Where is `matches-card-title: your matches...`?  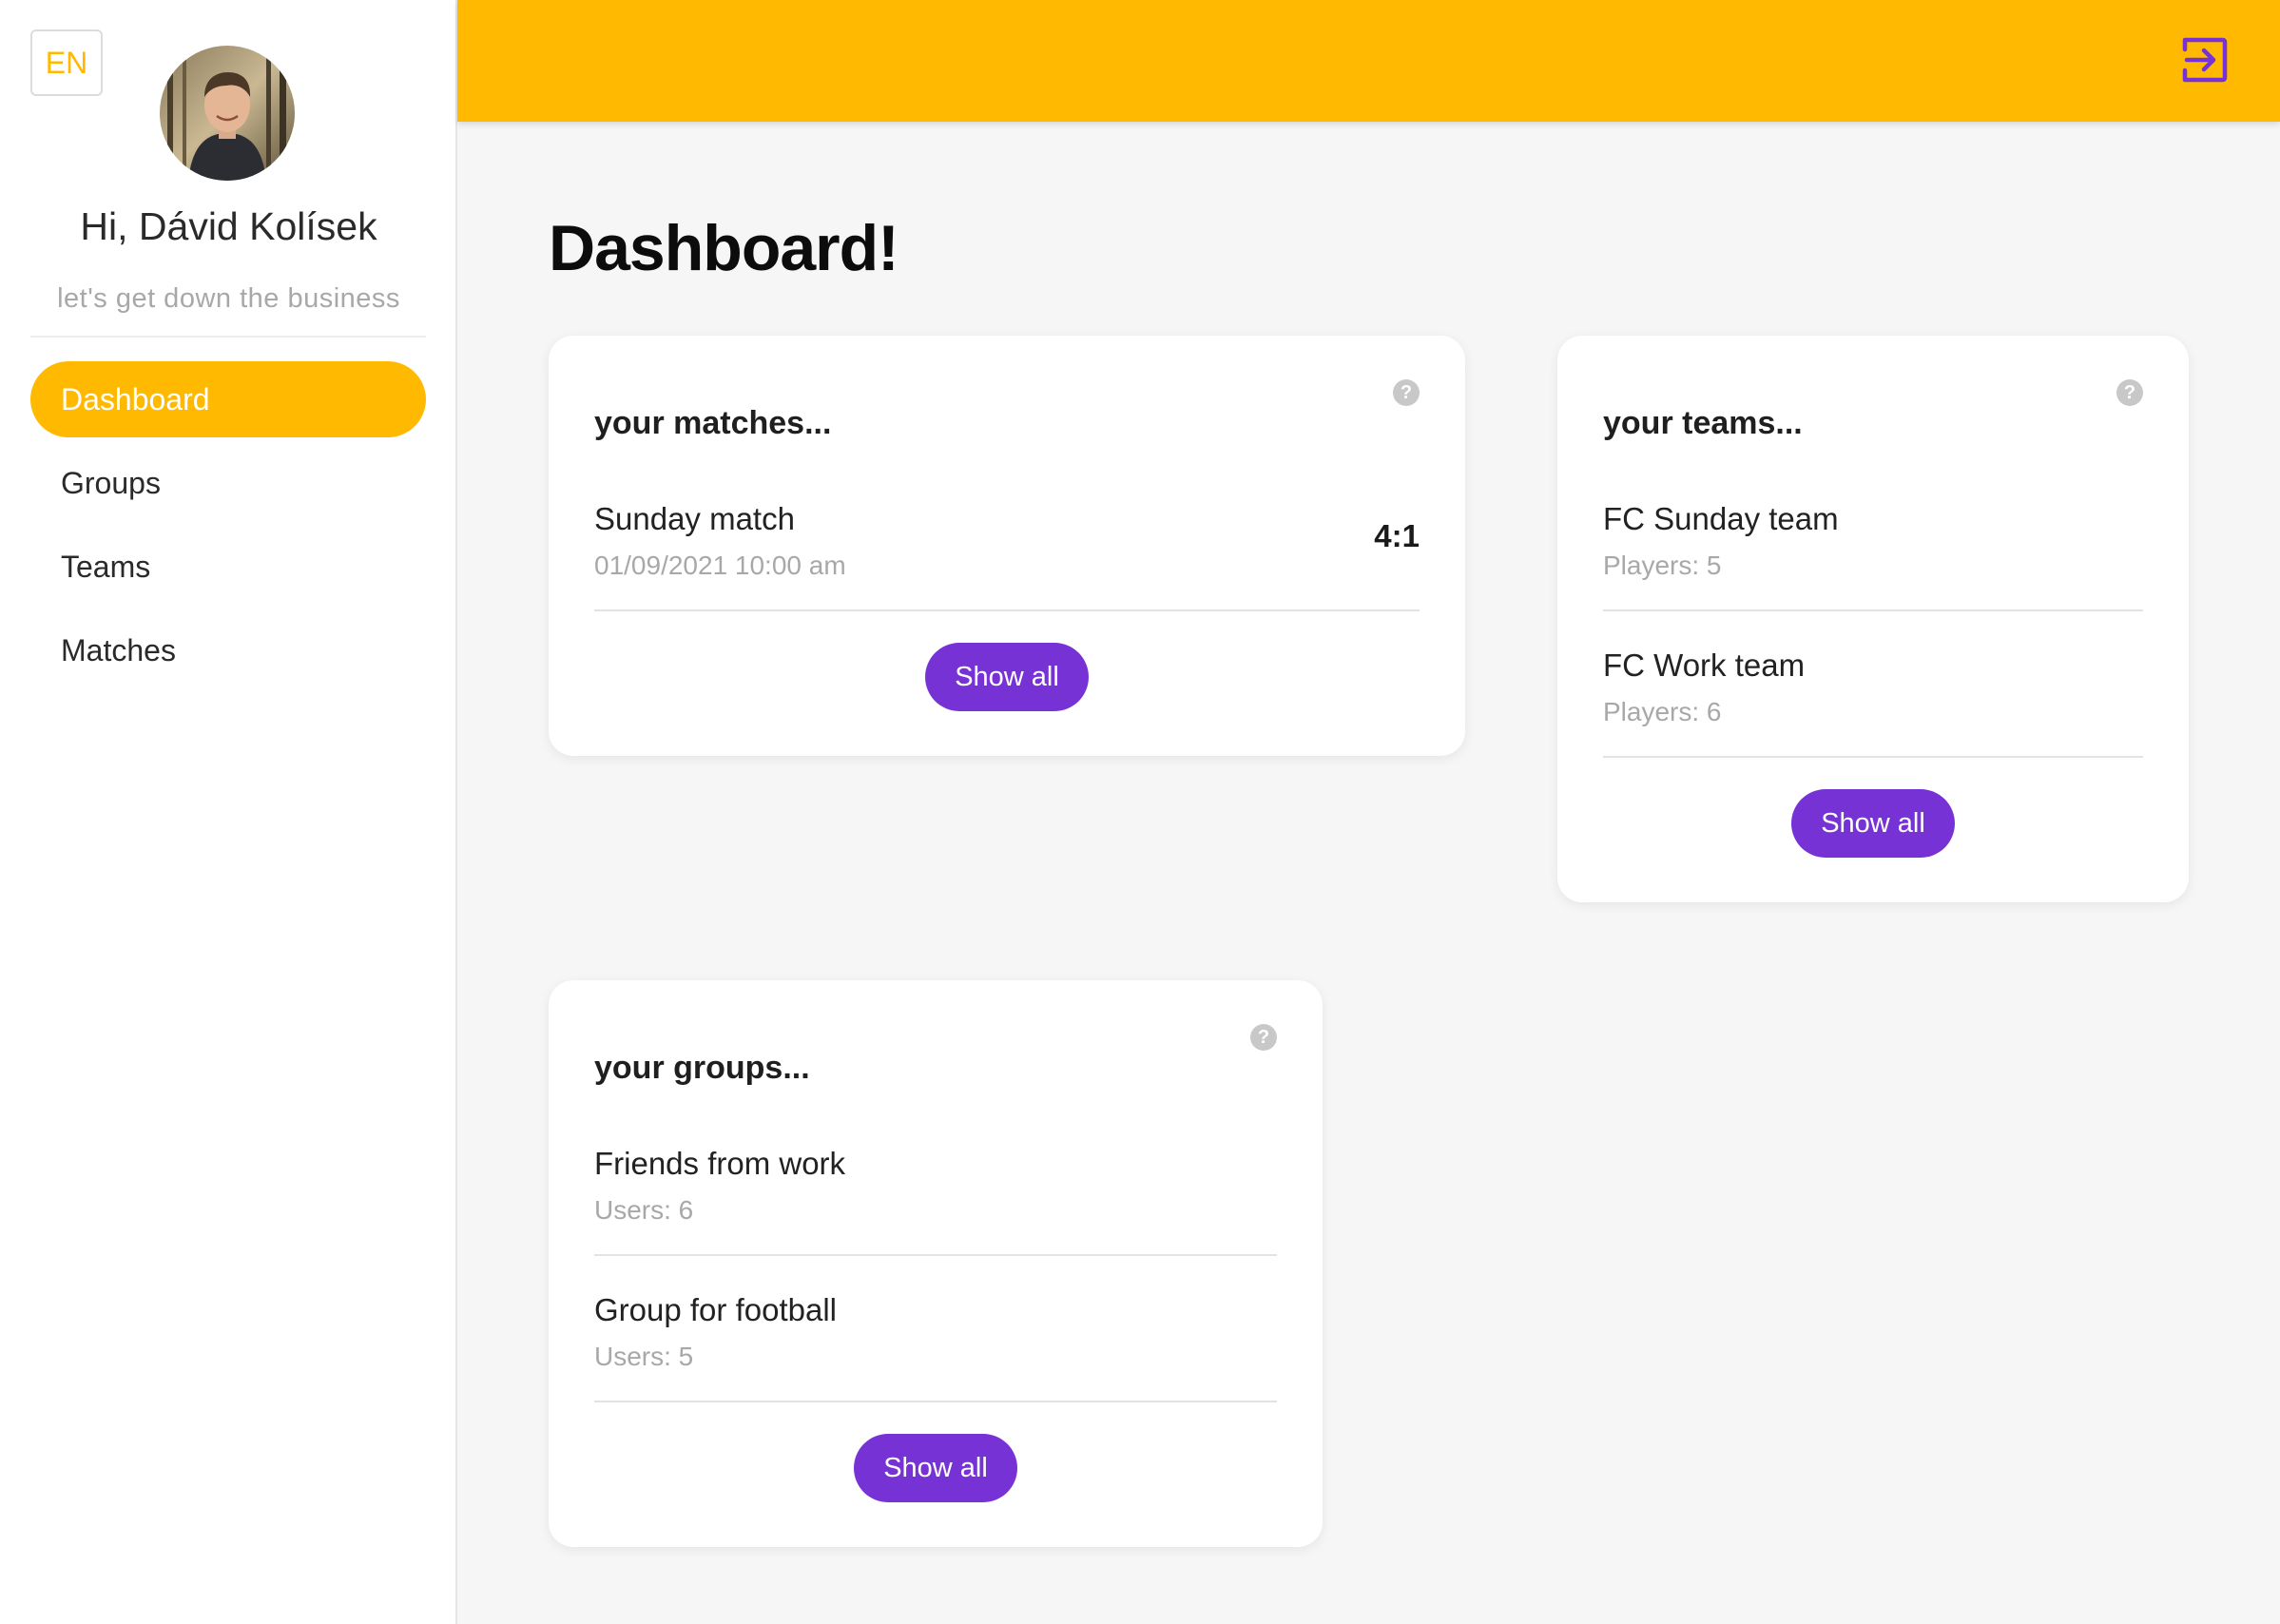 matches-card-title: your matches... is located at coordinates (713, 423).